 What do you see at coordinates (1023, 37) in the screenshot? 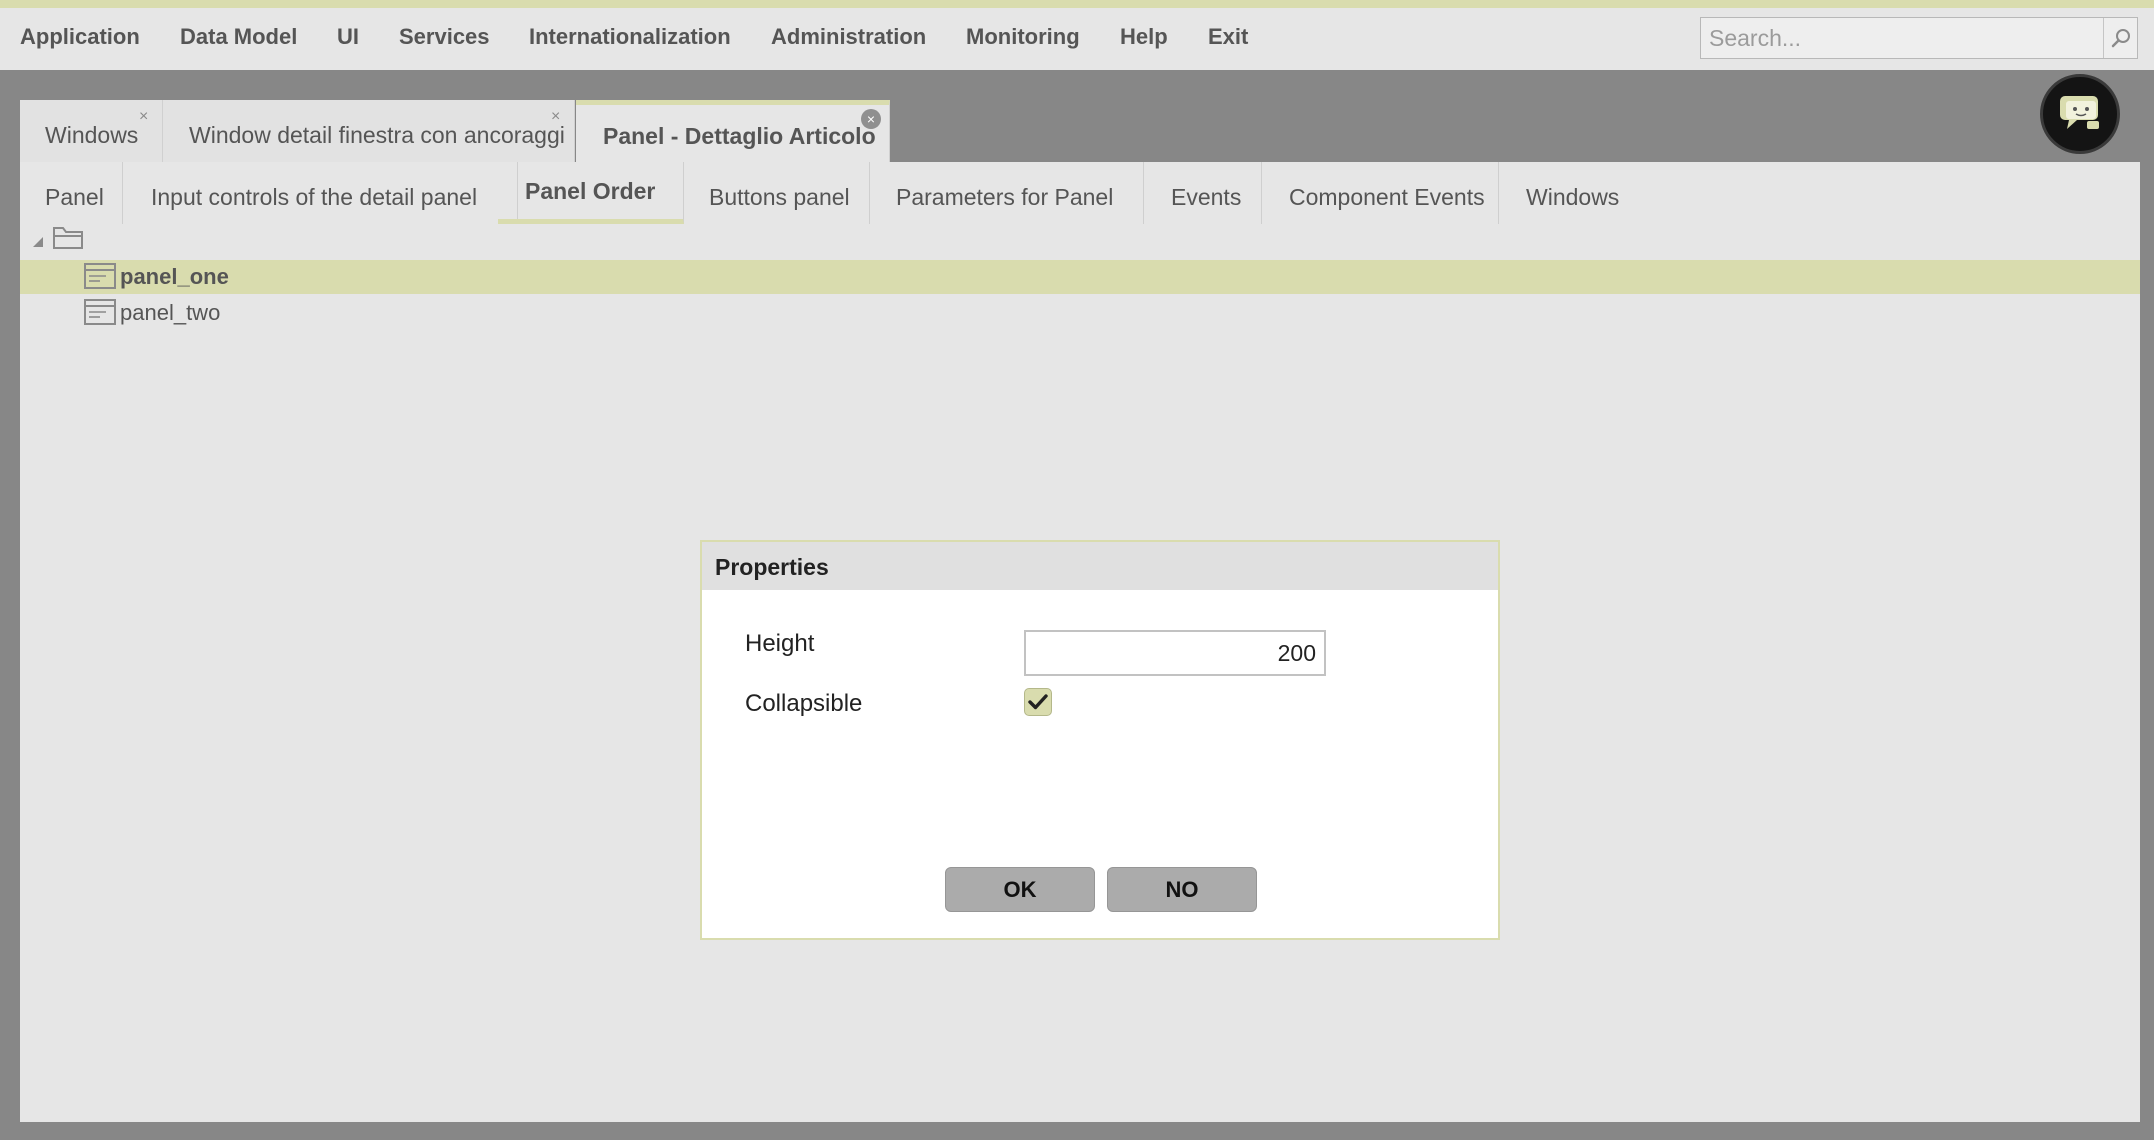
I see `menu-monitoring: Monitoring` at bounding box center [1023, 37].